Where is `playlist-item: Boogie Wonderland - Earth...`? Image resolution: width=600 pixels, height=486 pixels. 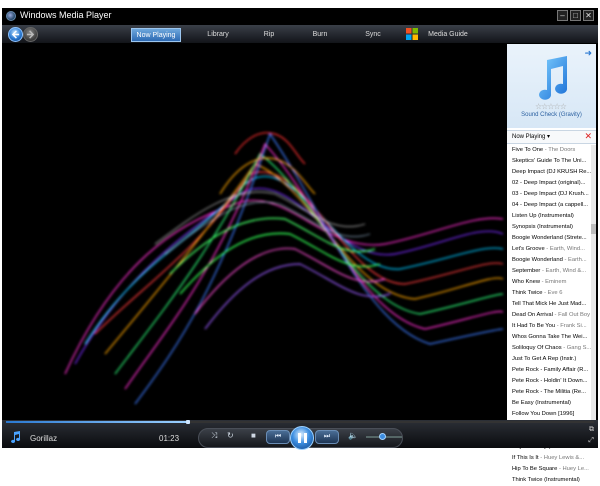 playlist-item: Boogie Wonderland - Earth... is located at coordinates (549, 260).